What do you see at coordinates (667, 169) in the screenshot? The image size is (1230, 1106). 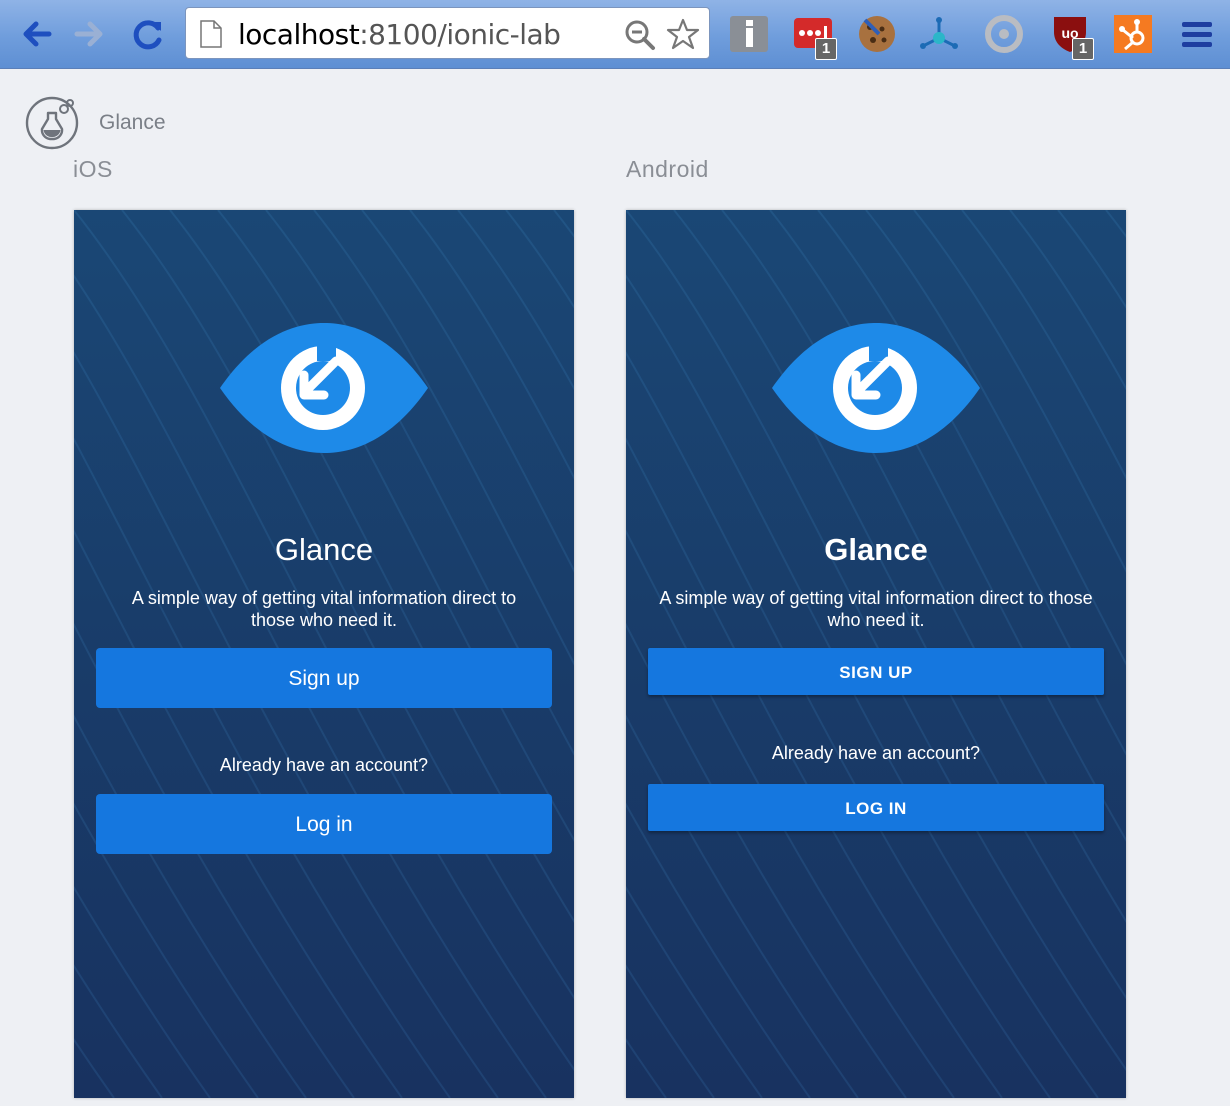 I see `platform-label-android: Android` at bounding box center [667, 169].